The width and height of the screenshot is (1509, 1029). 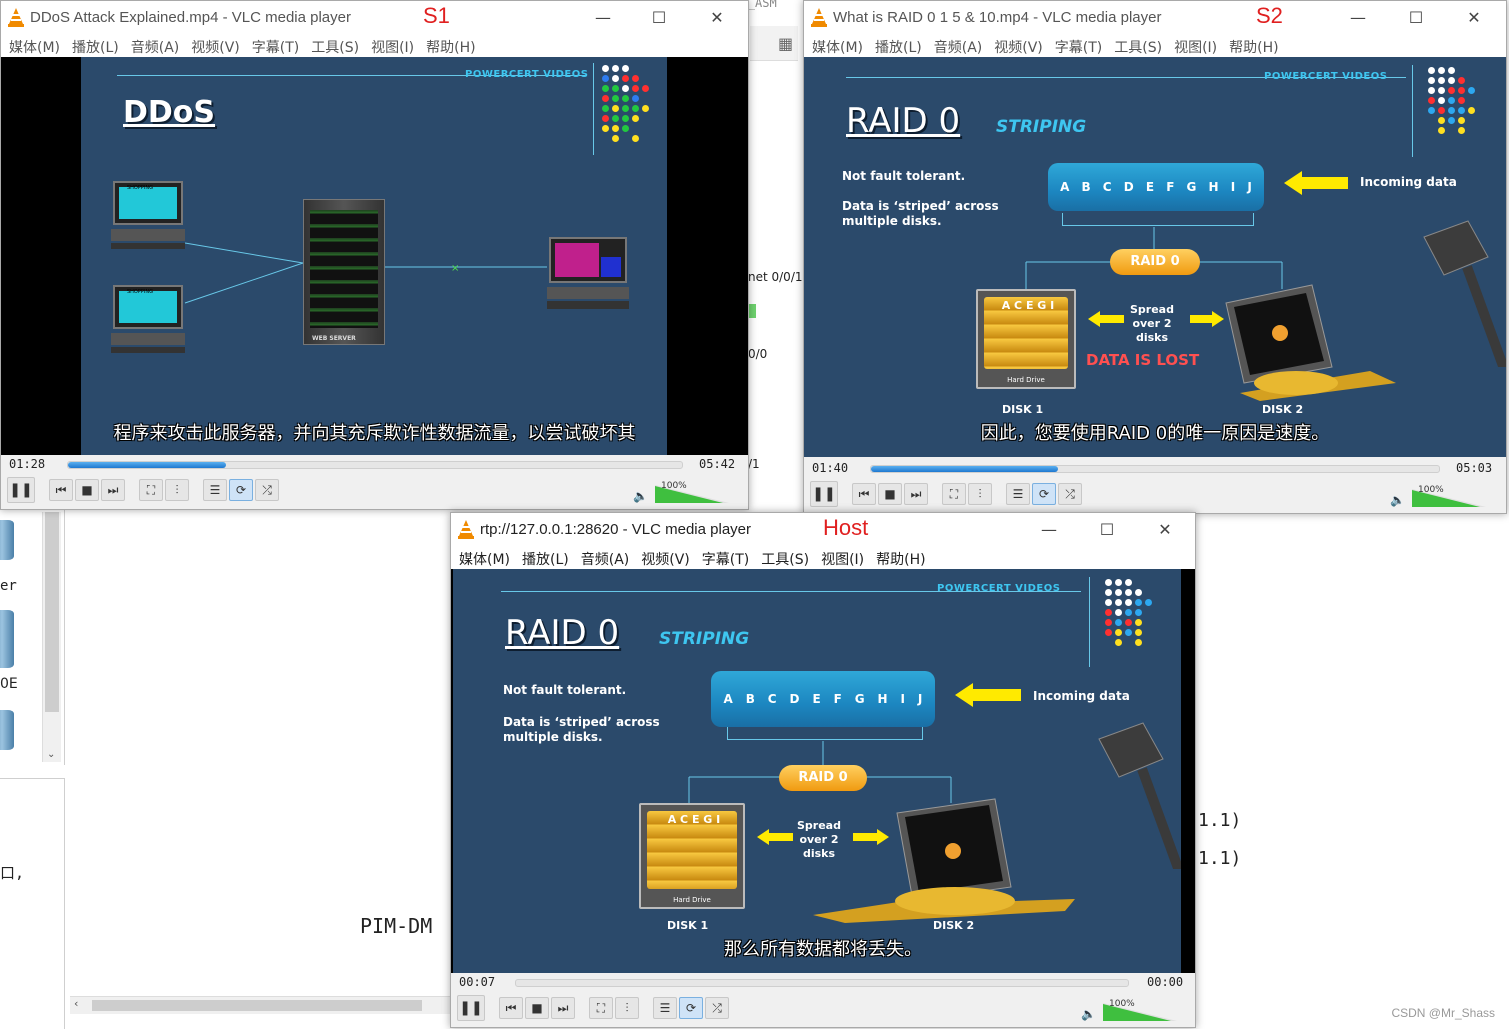 I want to click on background-interface-label-3: /1, so click(x=754, y=464).